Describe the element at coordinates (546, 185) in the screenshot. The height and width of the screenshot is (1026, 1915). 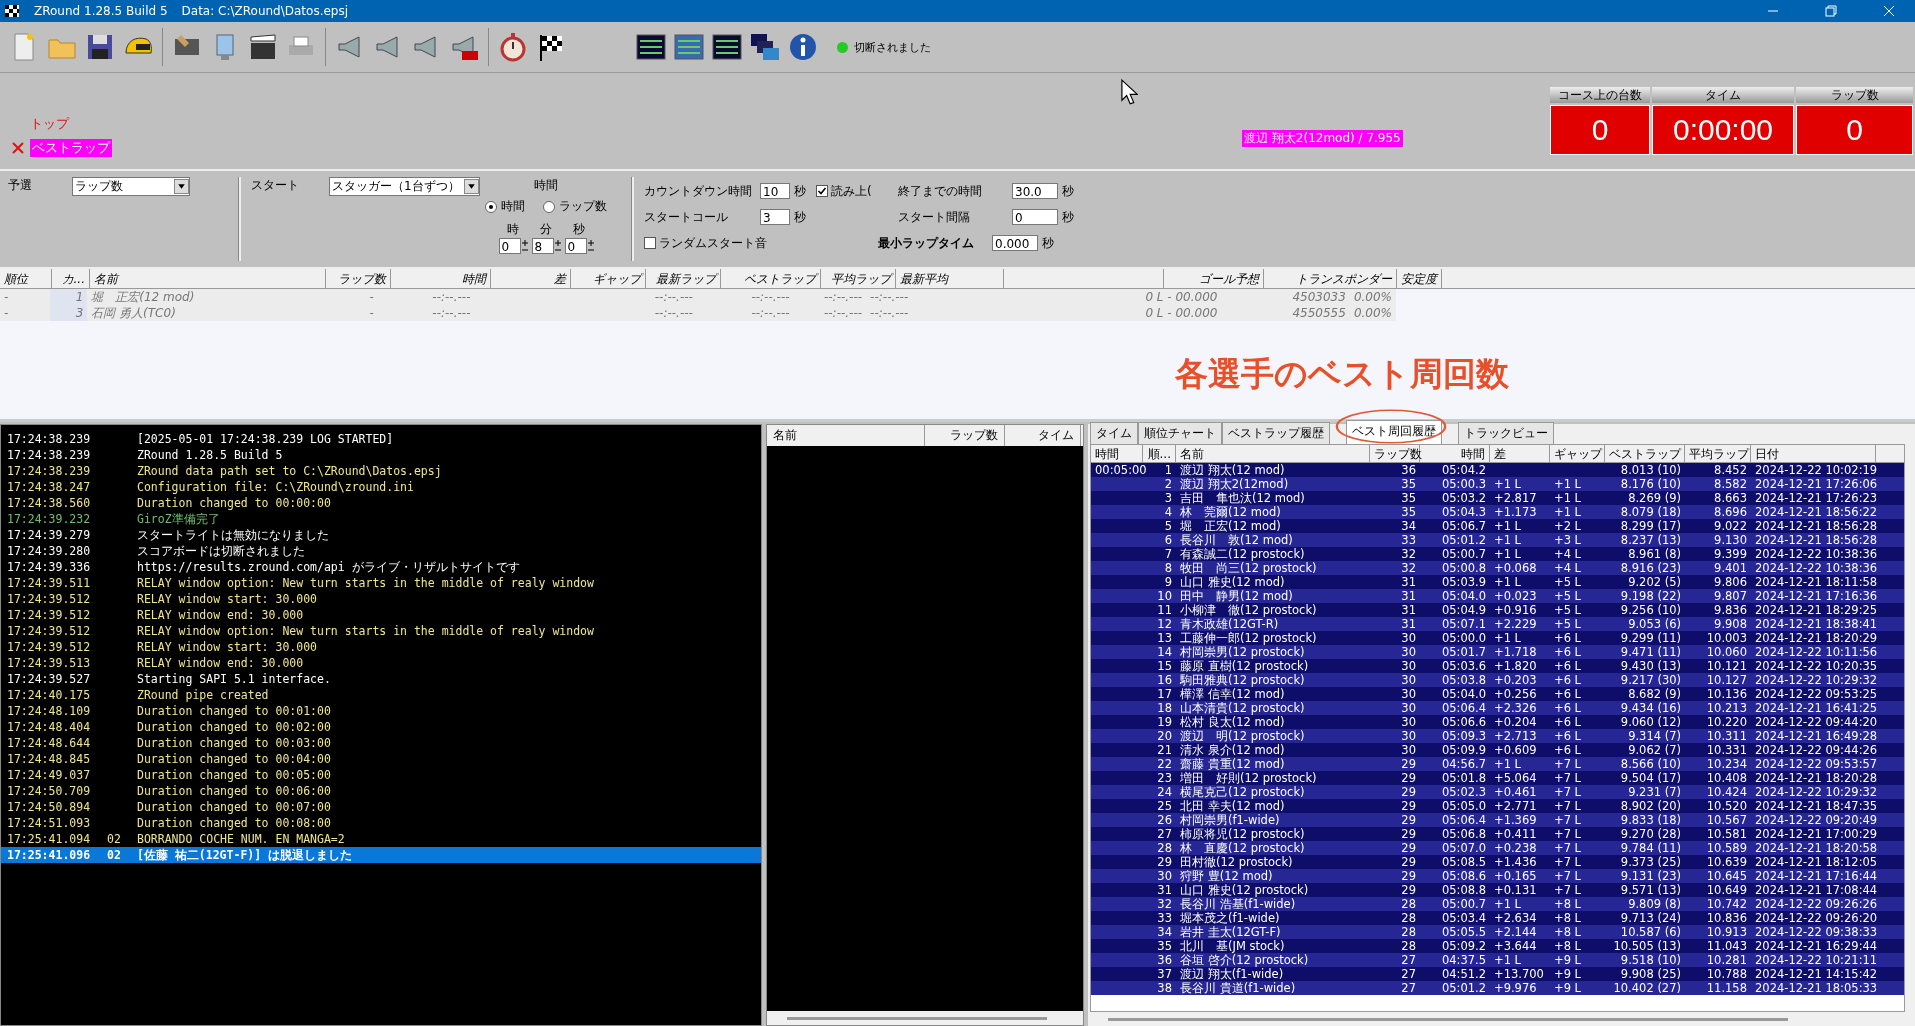
I see `time-group-label: 時間` at that location.